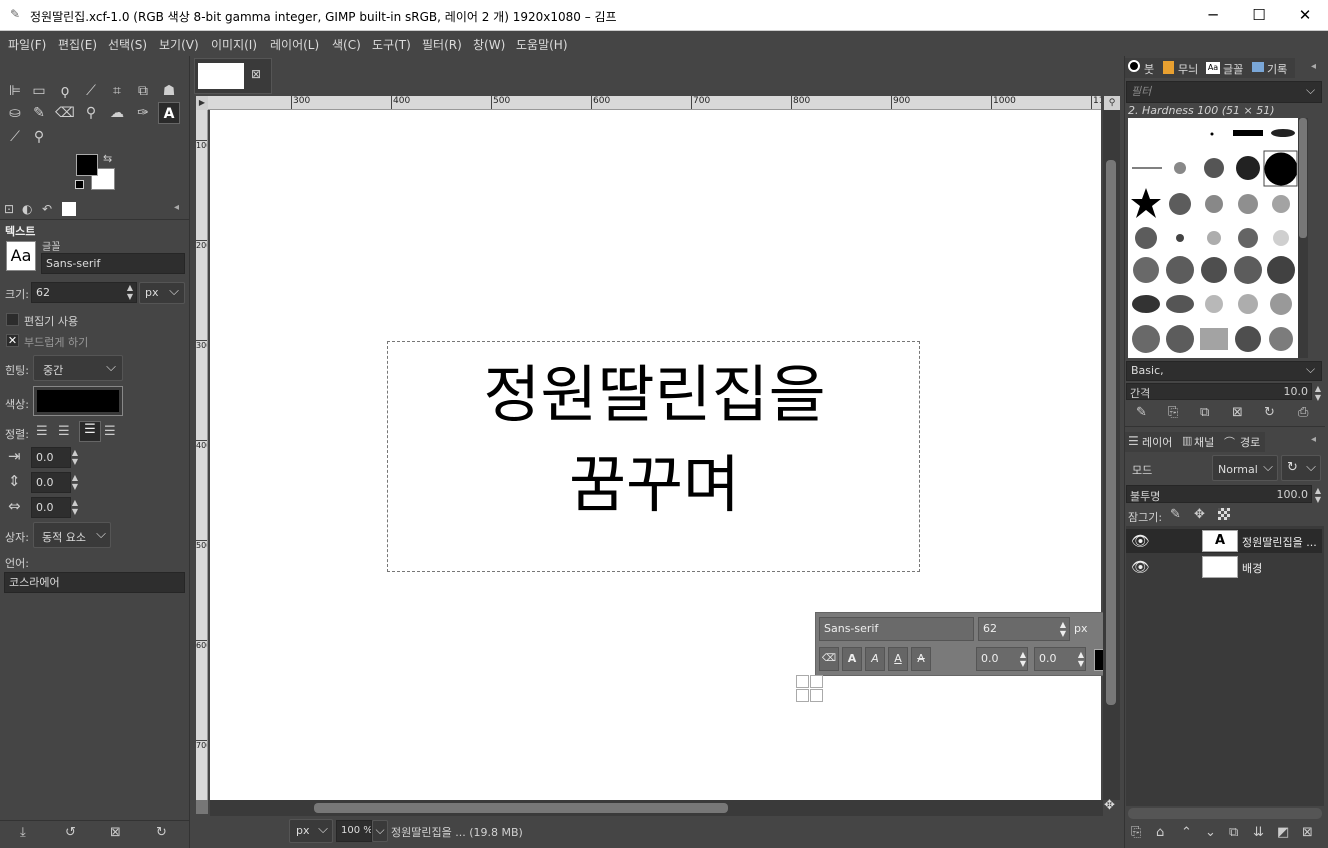 The width and height of the screenshot is (1328, 848). What do you see at coordinates (75, 457) in the screenshot?
I see `indent-spinner: ▲ ▼` at bounding box center [75, 457].